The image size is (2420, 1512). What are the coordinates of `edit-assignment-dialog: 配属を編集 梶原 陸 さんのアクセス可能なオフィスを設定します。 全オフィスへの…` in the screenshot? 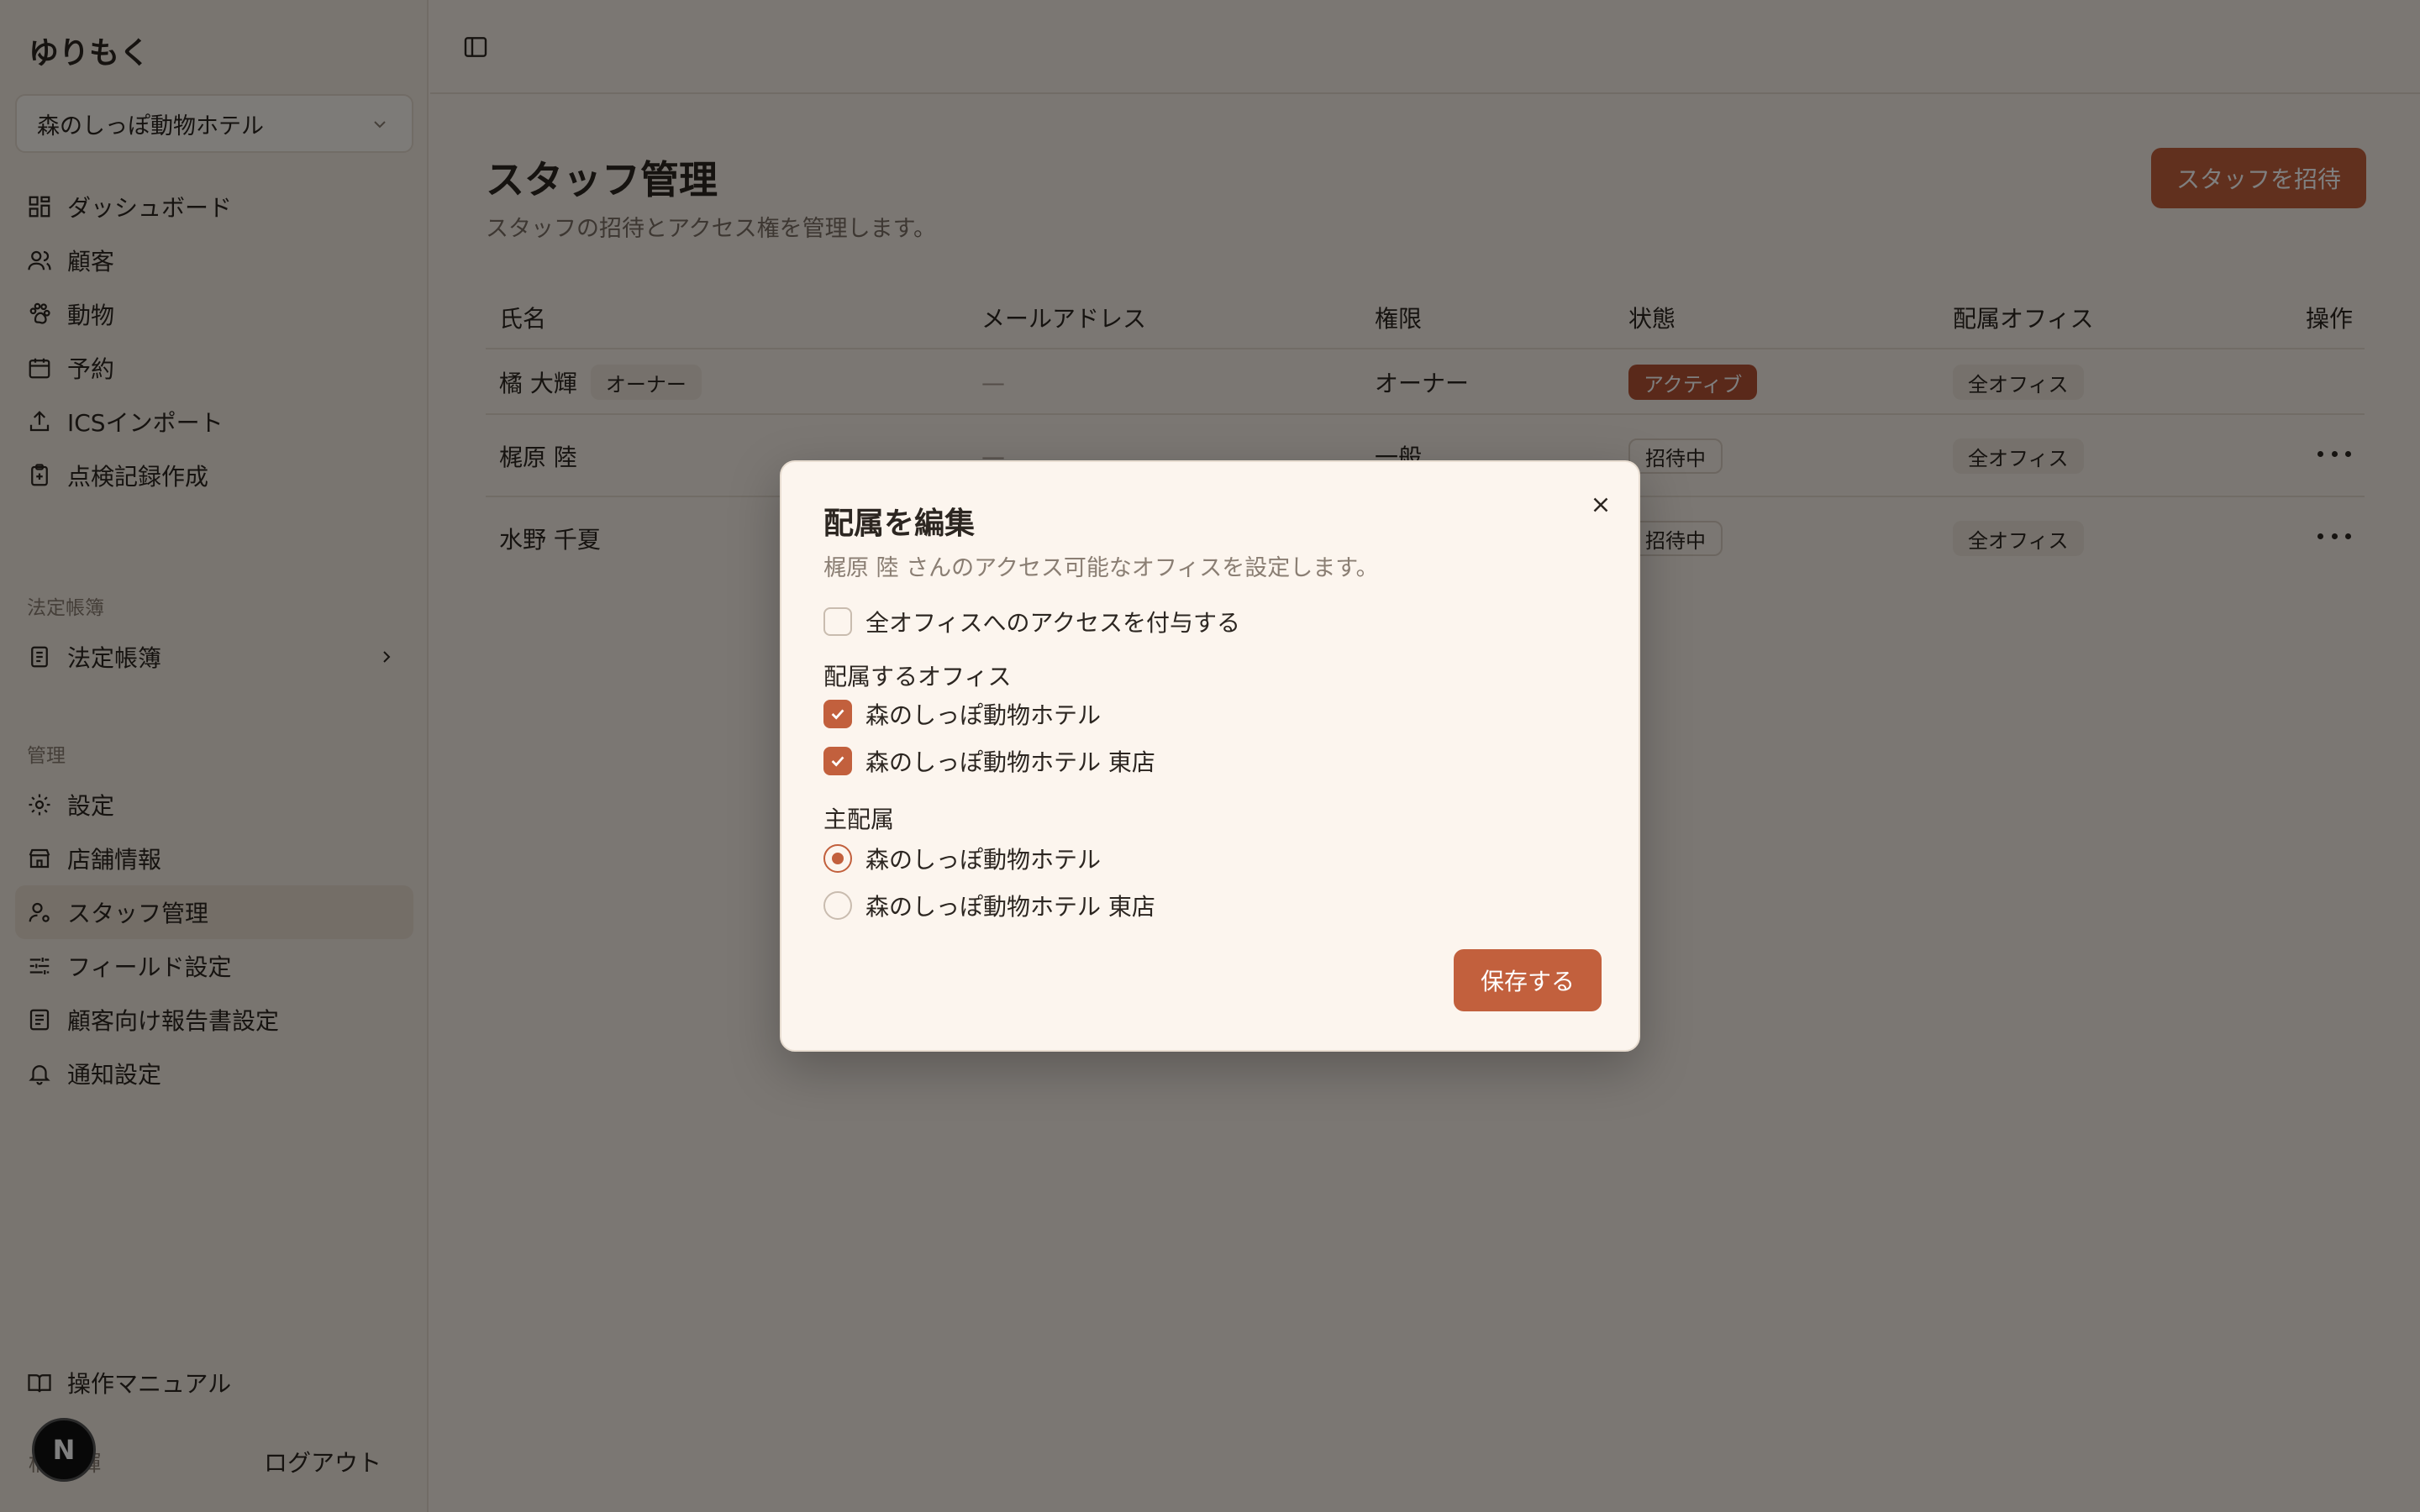 It's located at (1210, 756).